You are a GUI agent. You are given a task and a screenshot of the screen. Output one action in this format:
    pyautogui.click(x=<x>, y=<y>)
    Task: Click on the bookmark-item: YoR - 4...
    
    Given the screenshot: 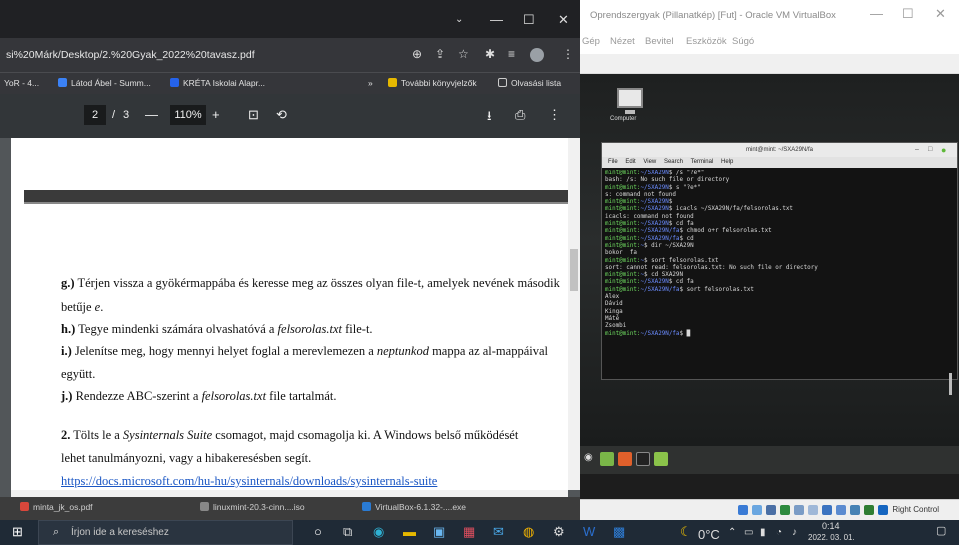 What is the action you would take?
    pyautogui.click(x=21, y=83)
    